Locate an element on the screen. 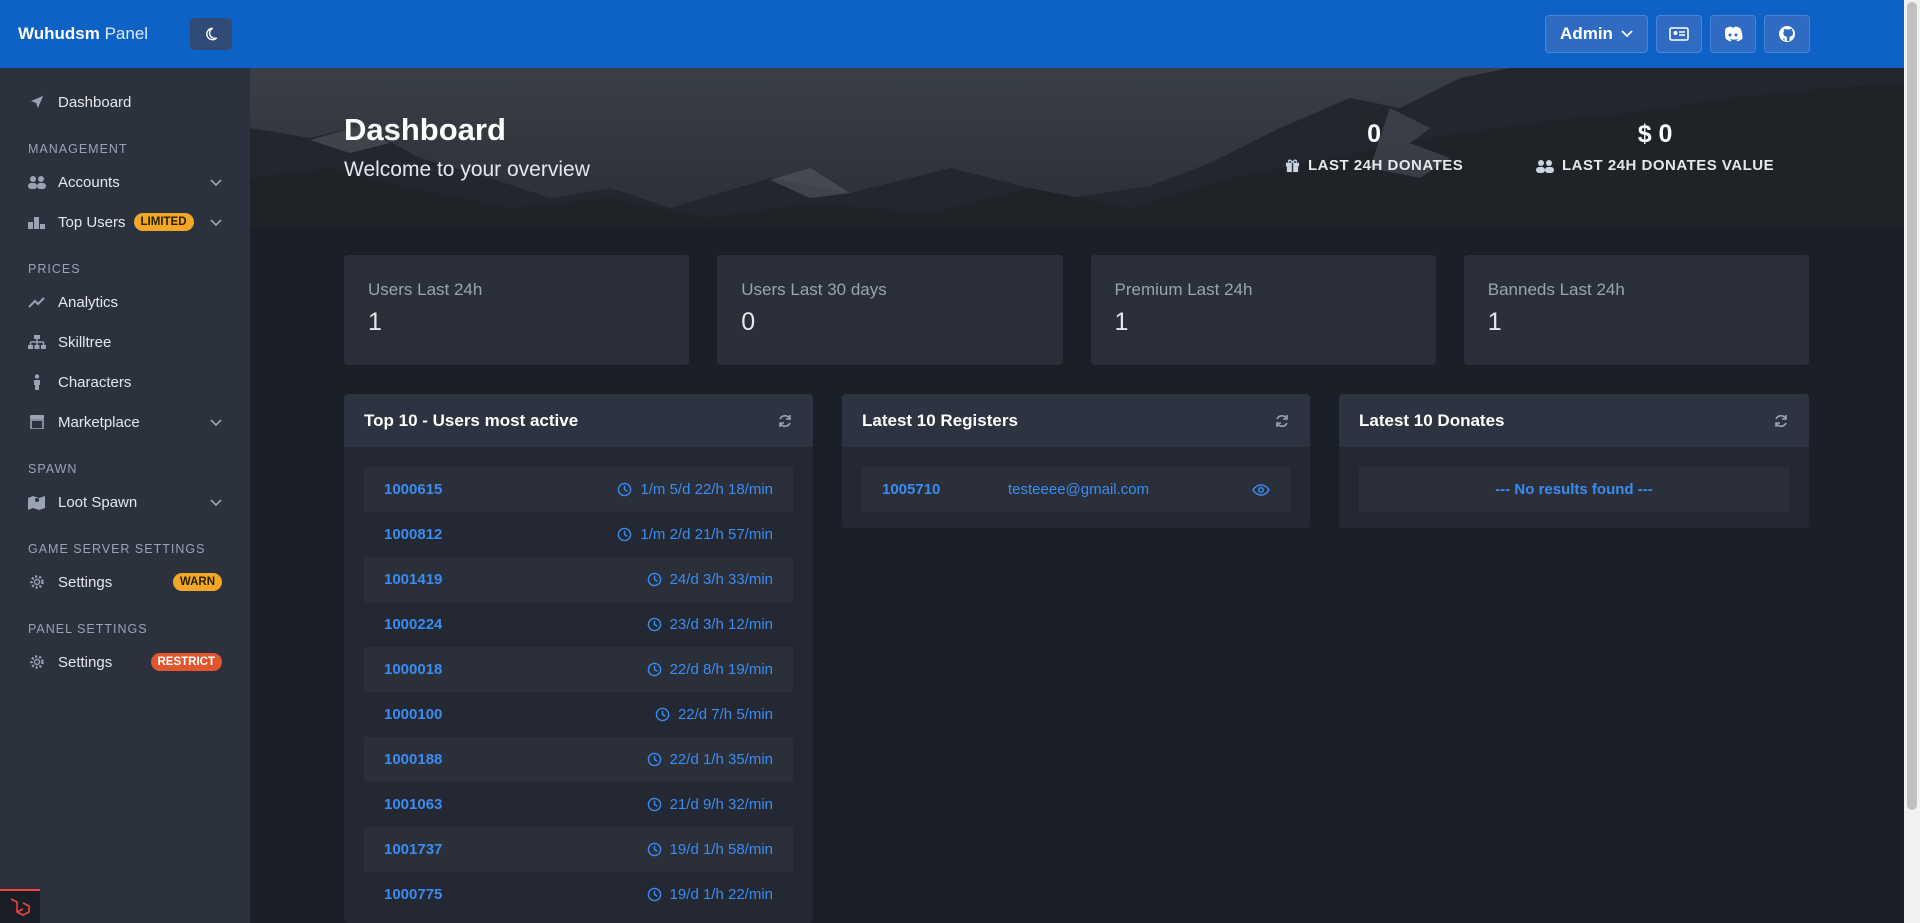  table-row: 1001737 19/d 1/h 58/min is located at coordinates (578, 849).